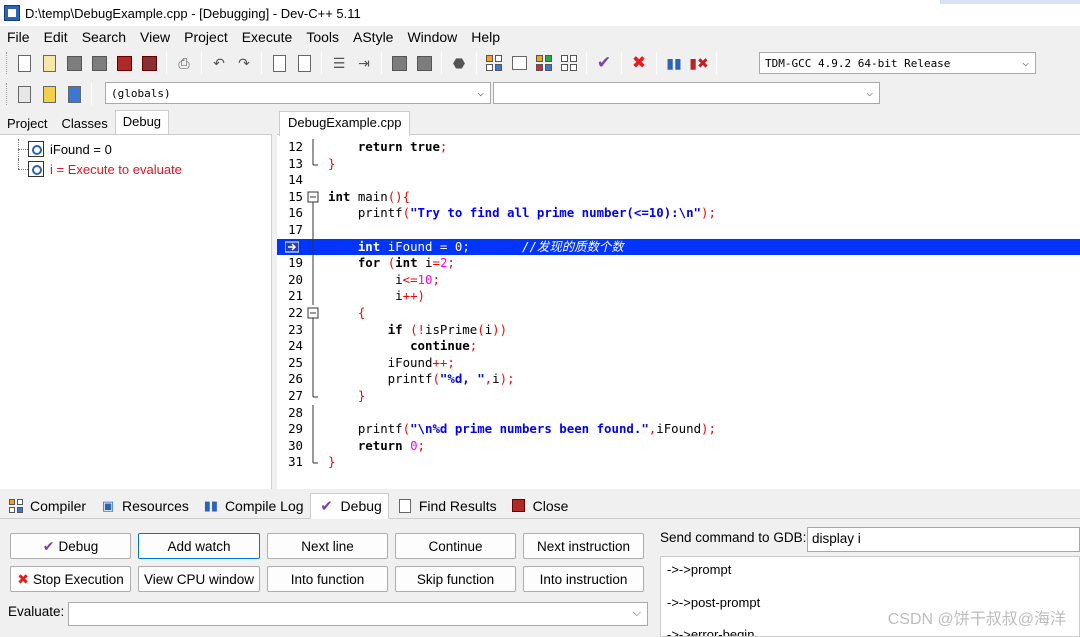 The height and width of the screenshot is (637, 1080). Describe the element at coordinates (99, 63) in the screenshot. I see `save-all-icon` at that location.